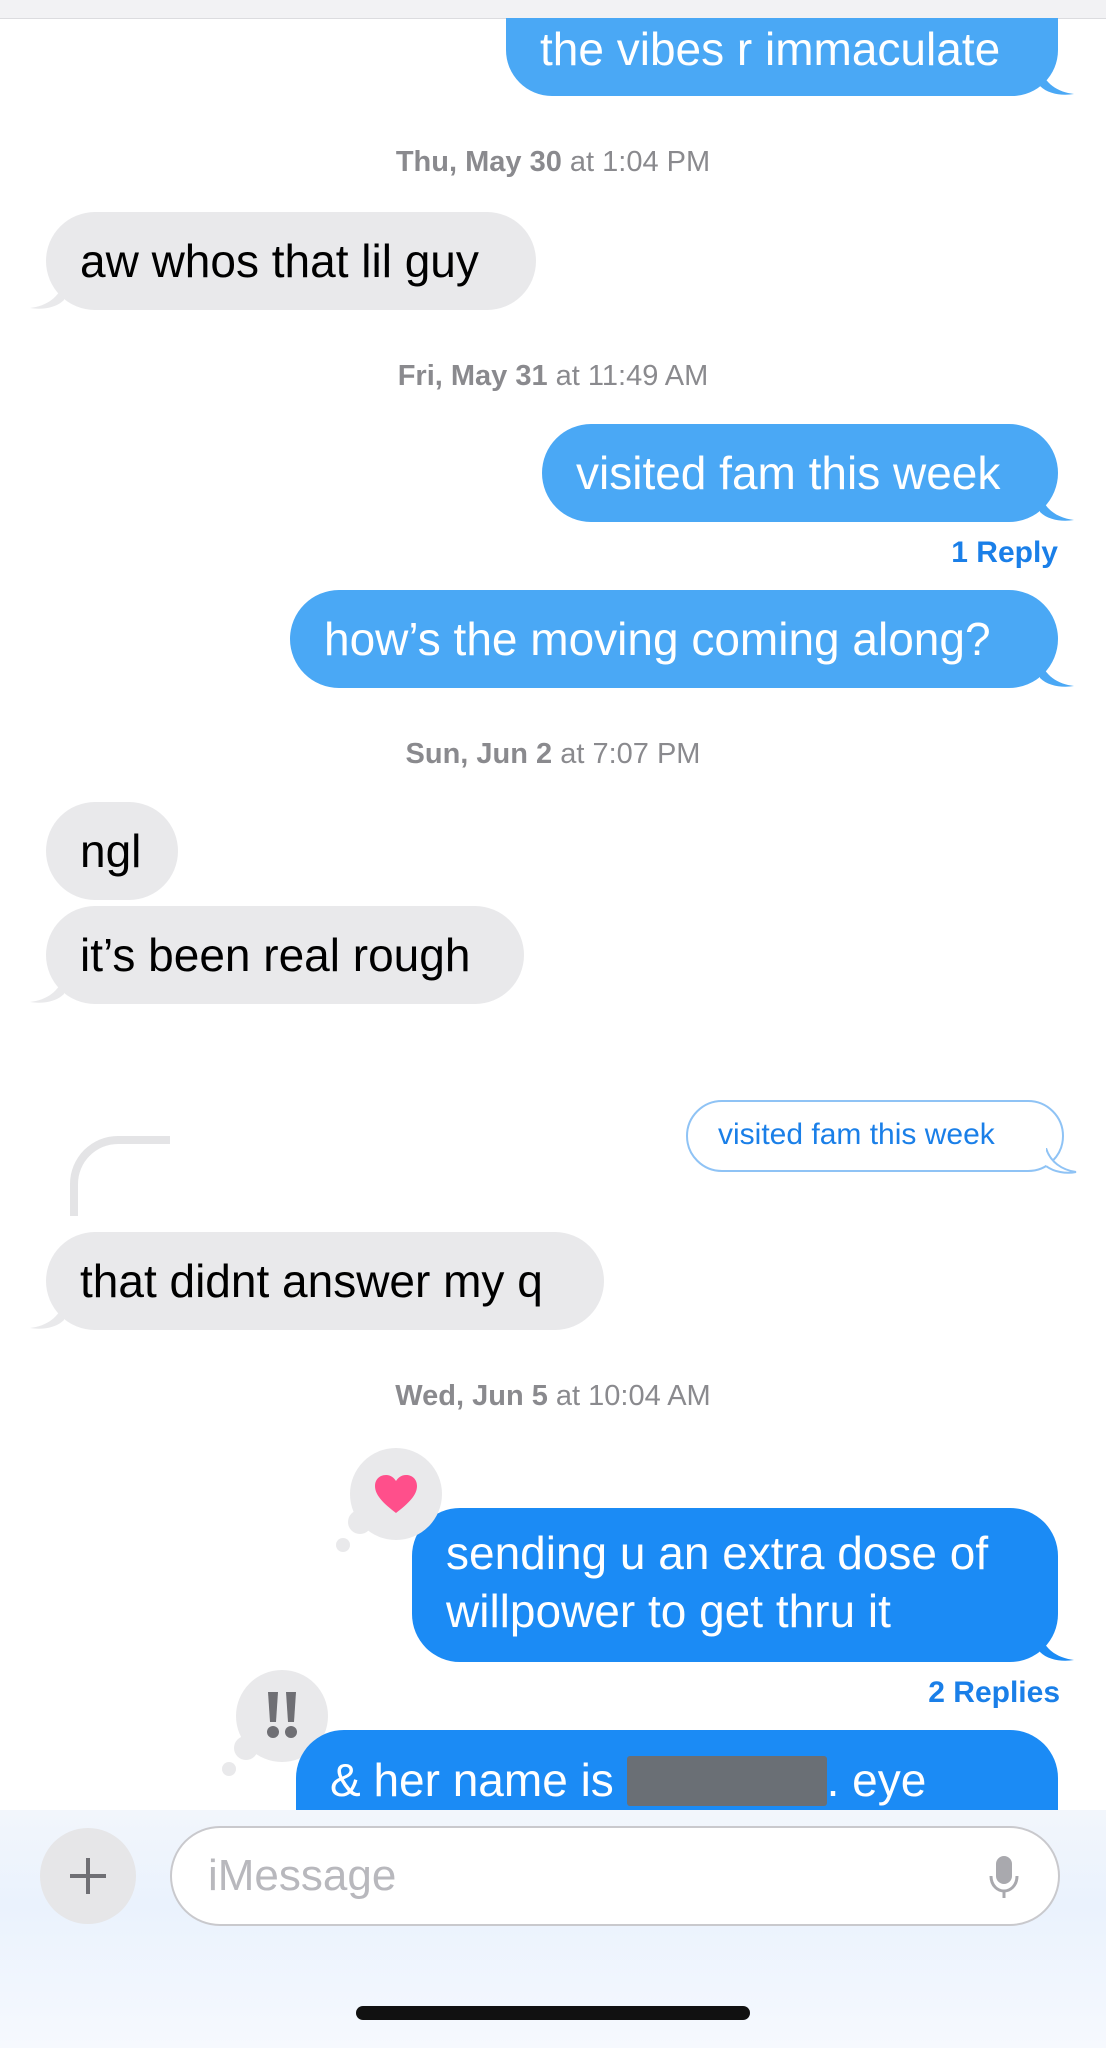 The width and height of the screenshot is (1106, 2048). Describe the element at coordinates (770, 49) in the screenshot. I see `message-text: the vibes r immaculate` at that location.